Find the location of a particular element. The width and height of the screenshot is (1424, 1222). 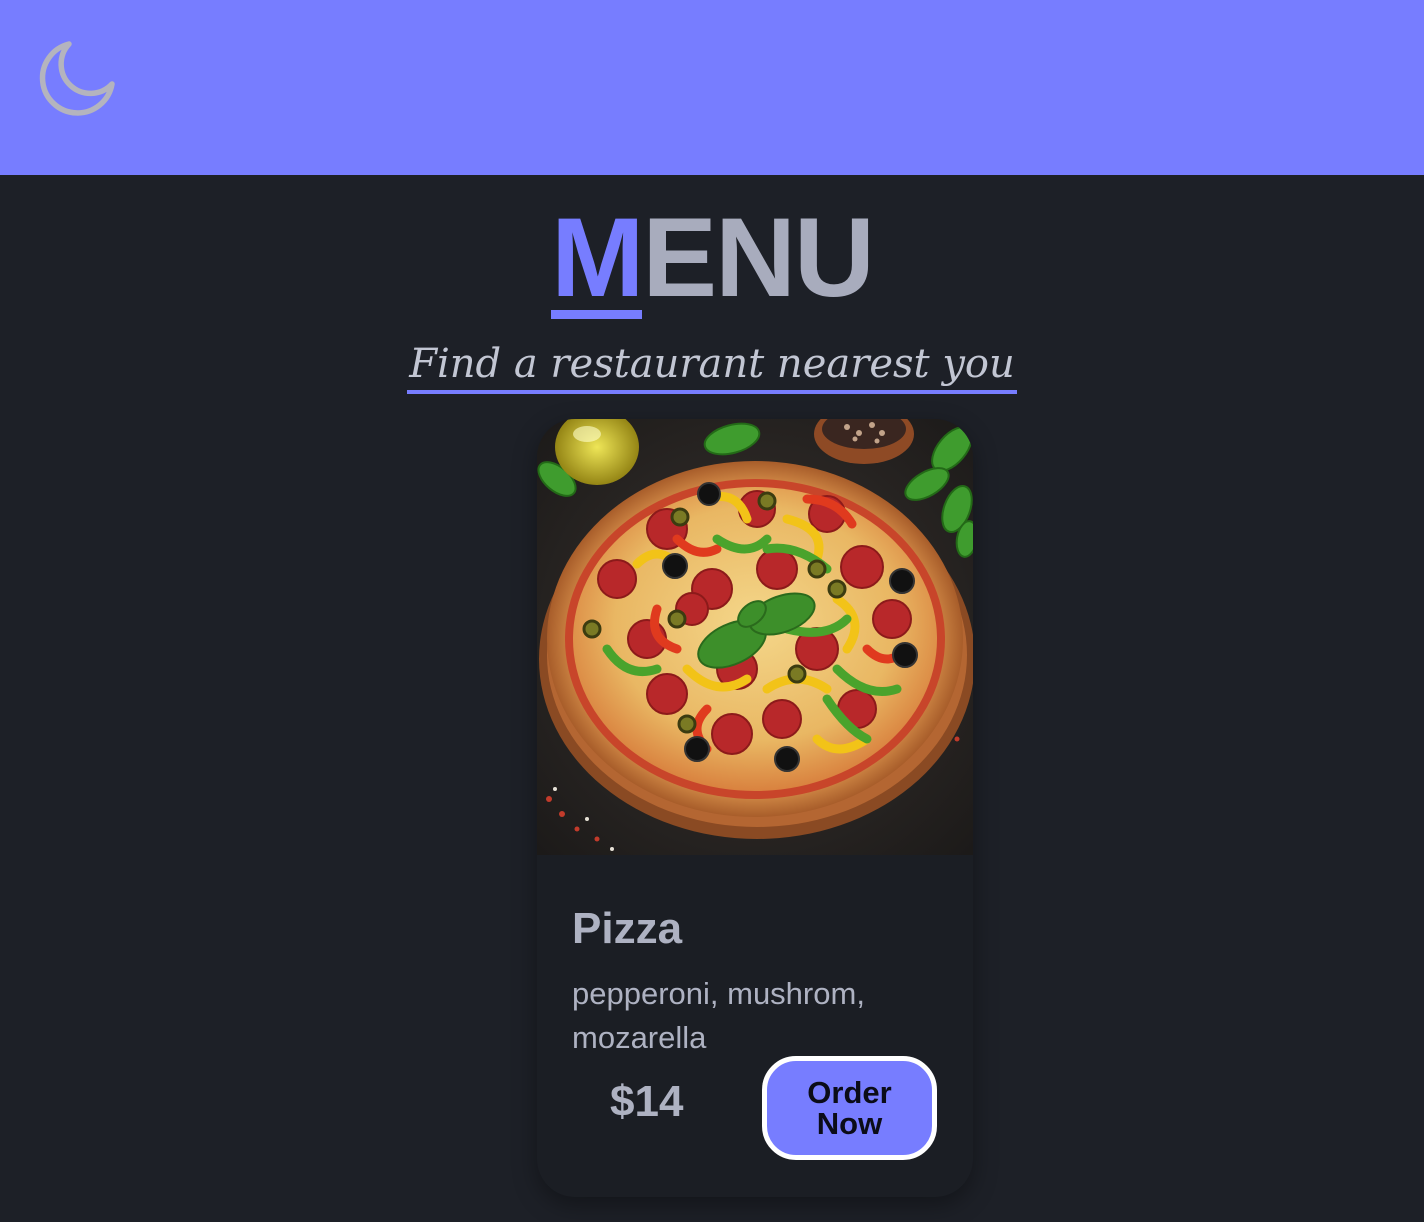

card-title: Pizza is located at coordinates (627, 928).